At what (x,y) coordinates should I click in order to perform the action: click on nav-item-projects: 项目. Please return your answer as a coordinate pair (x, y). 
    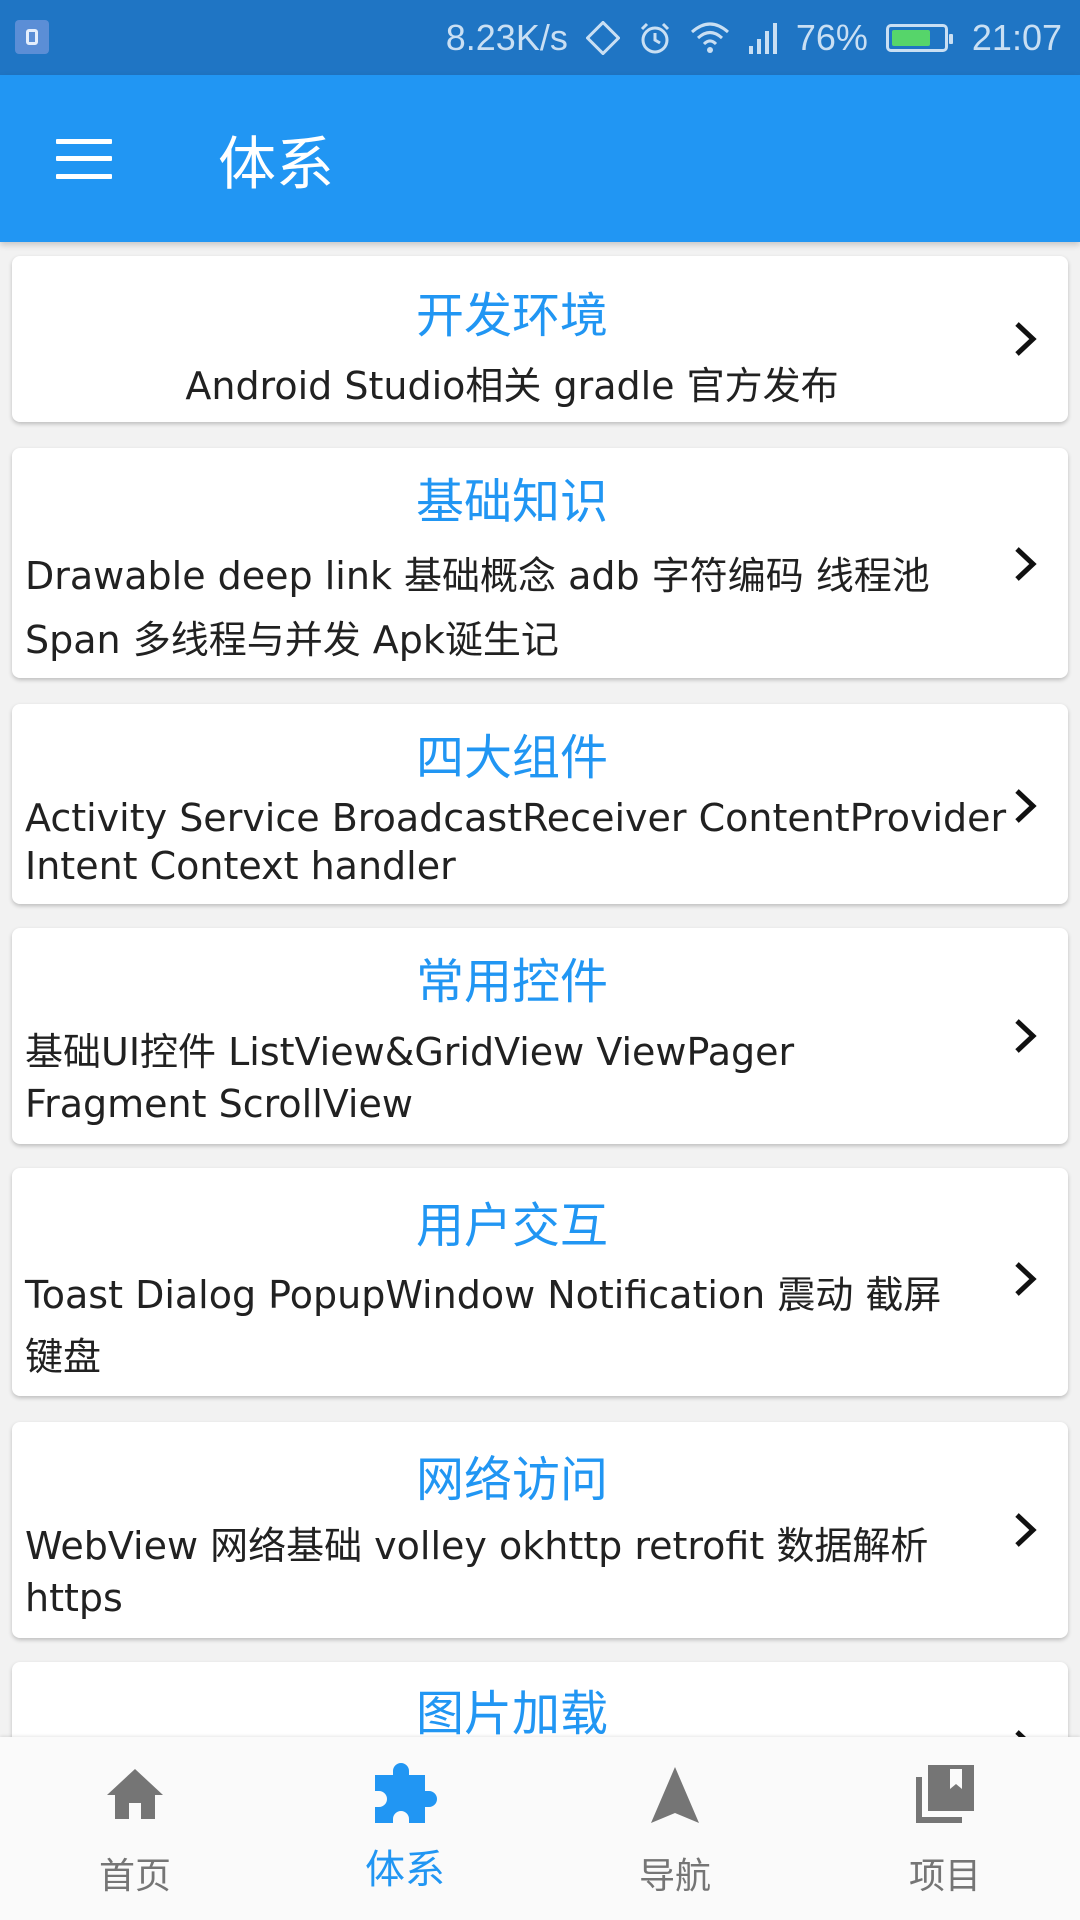
    Looking at the image, I should click on (945, 1828).